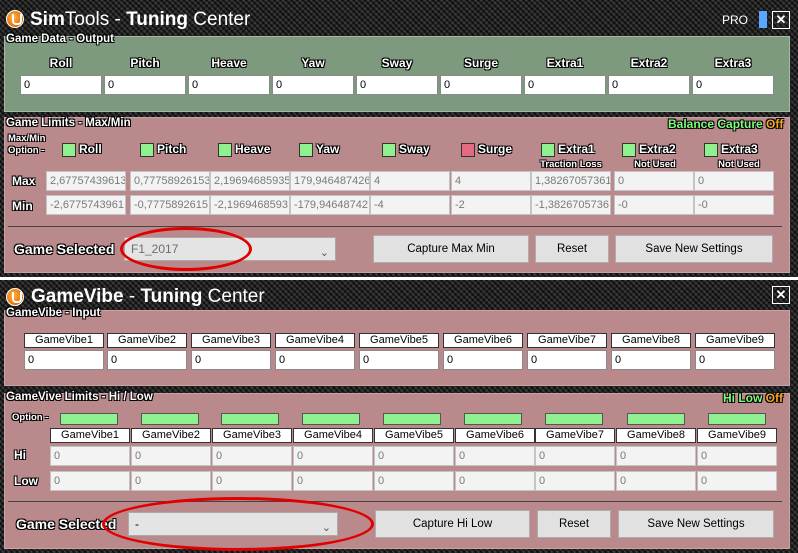 The width and height of the screenshot is (798, 553). Describe the element at coordinates (170, 181) in the screenshot. I see `max-value-field: 0,77758926153` at that location.